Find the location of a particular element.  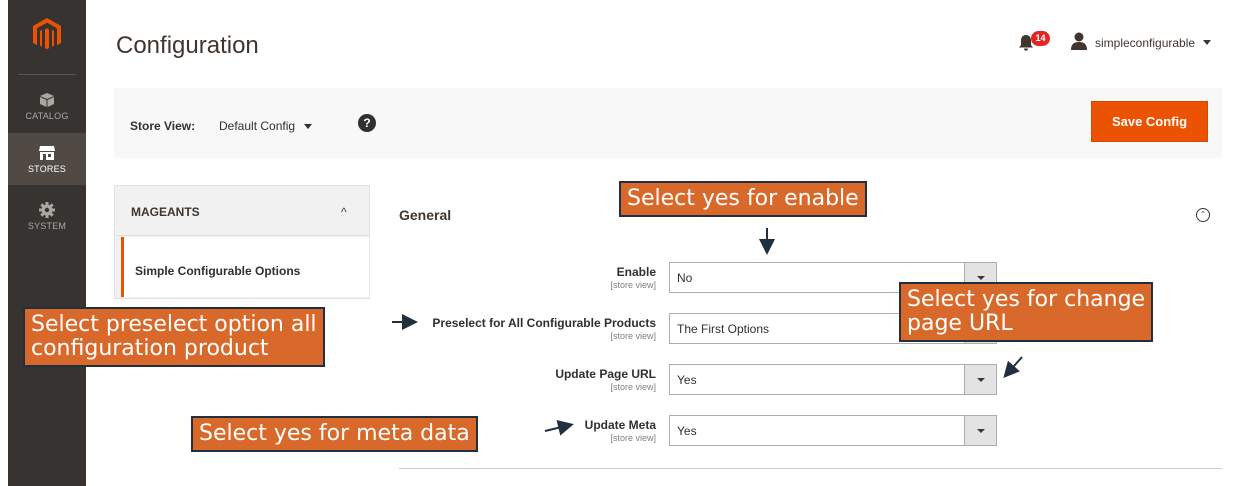

section-title: General is located at coordinates (425, 215).